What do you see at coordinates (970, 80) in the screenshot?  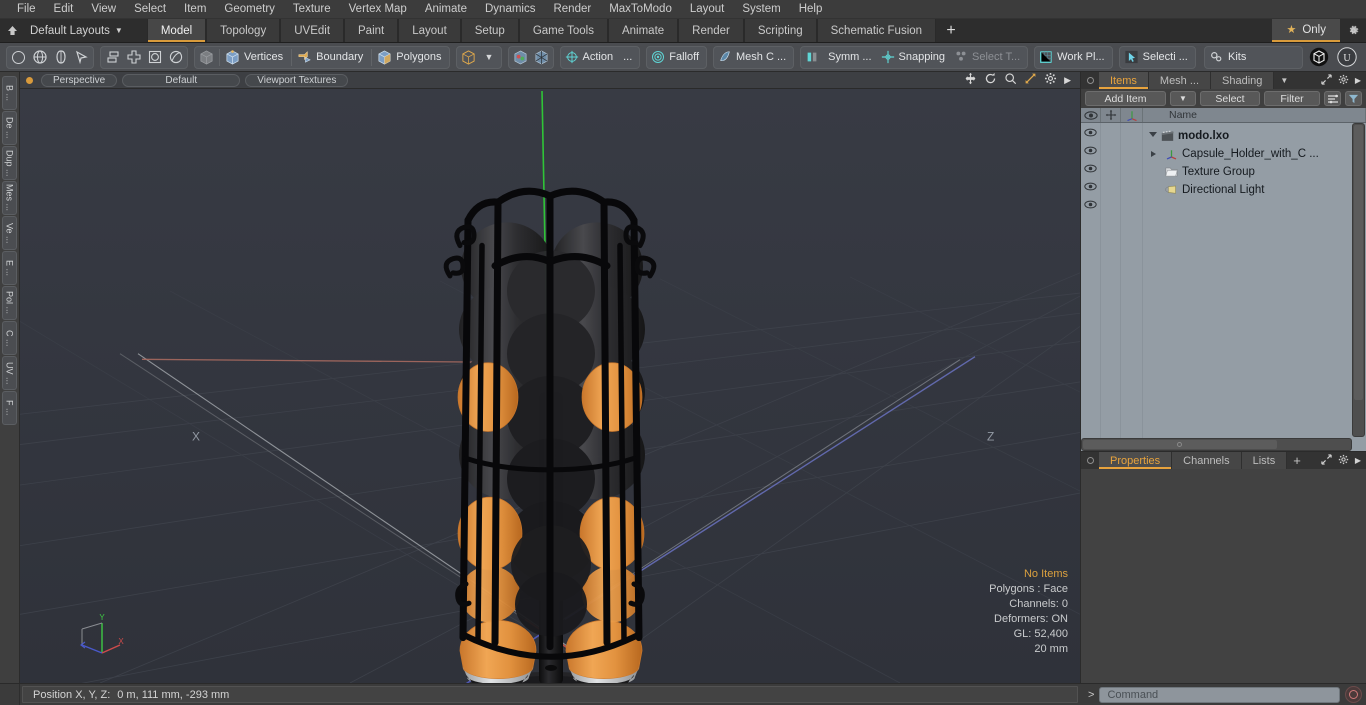 I see `move-icon` at bounding box center [970, 80].